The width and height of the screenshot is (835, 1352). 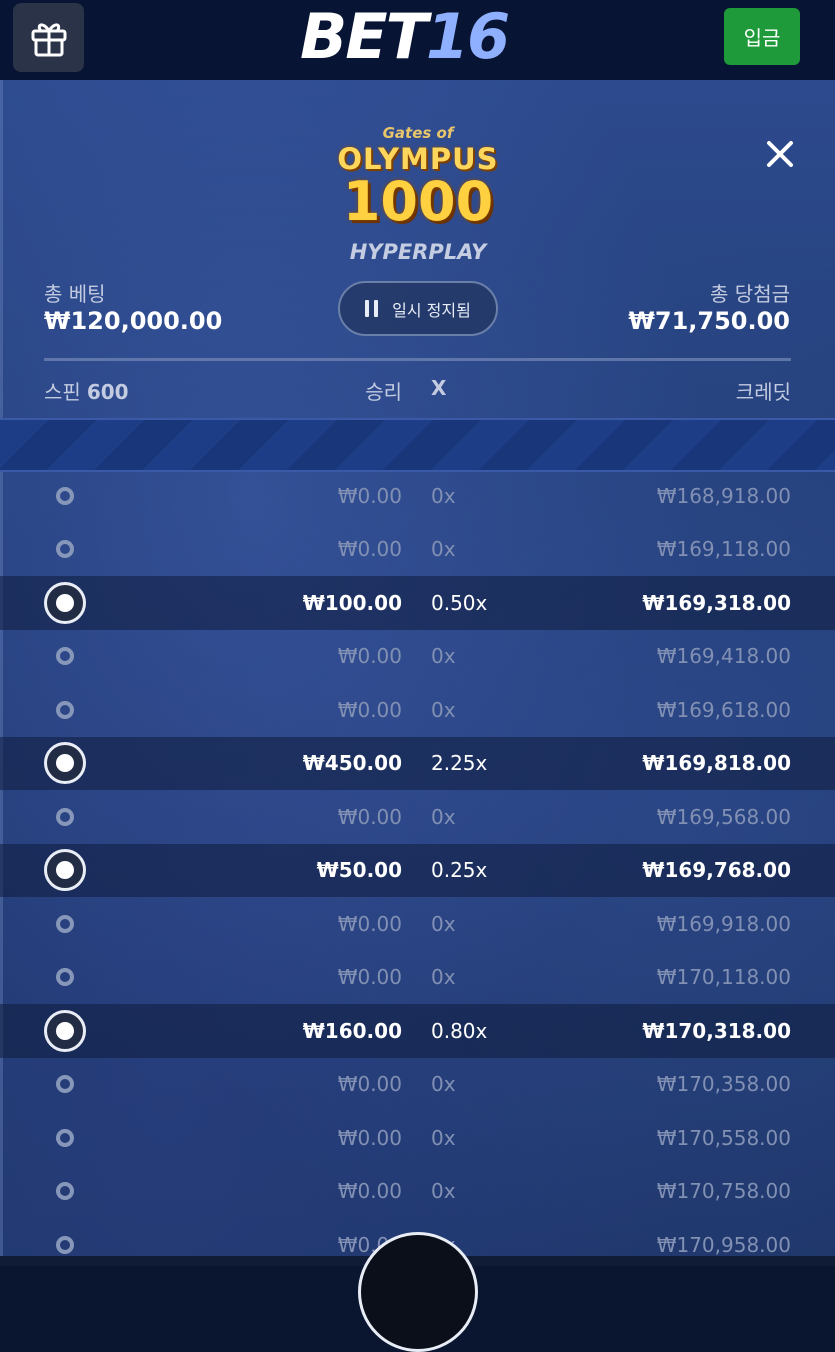 I want to click on row-credit: ₩168,918.00, so click(x=723, y=495).